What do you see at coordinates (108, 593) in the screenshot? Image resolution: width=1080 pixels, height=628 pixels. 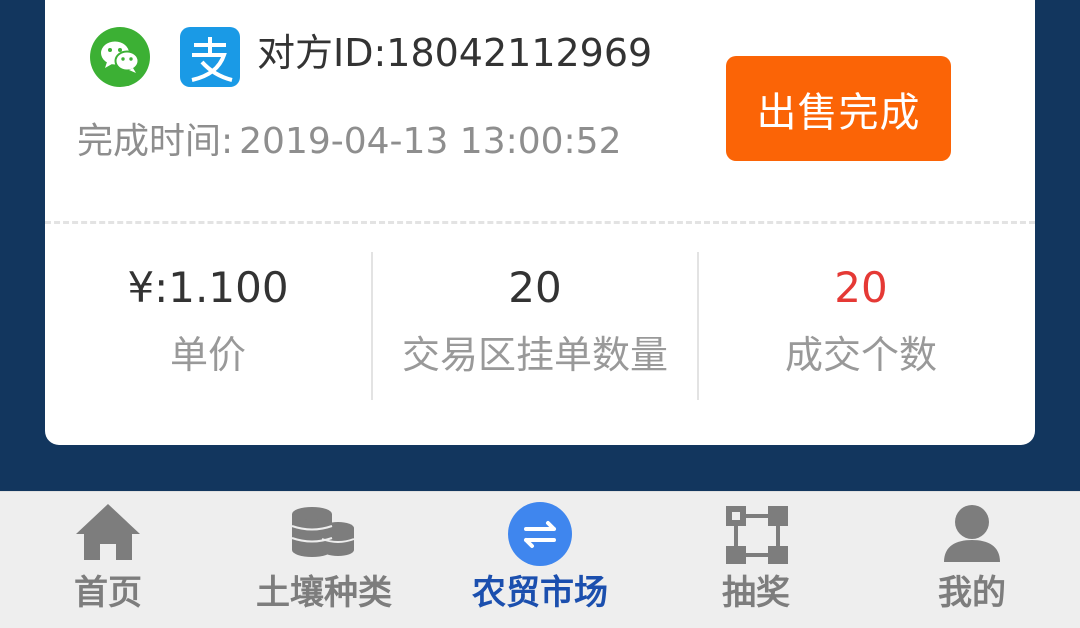 I see `tab-label: 首页` at bounding box center [108, 593].